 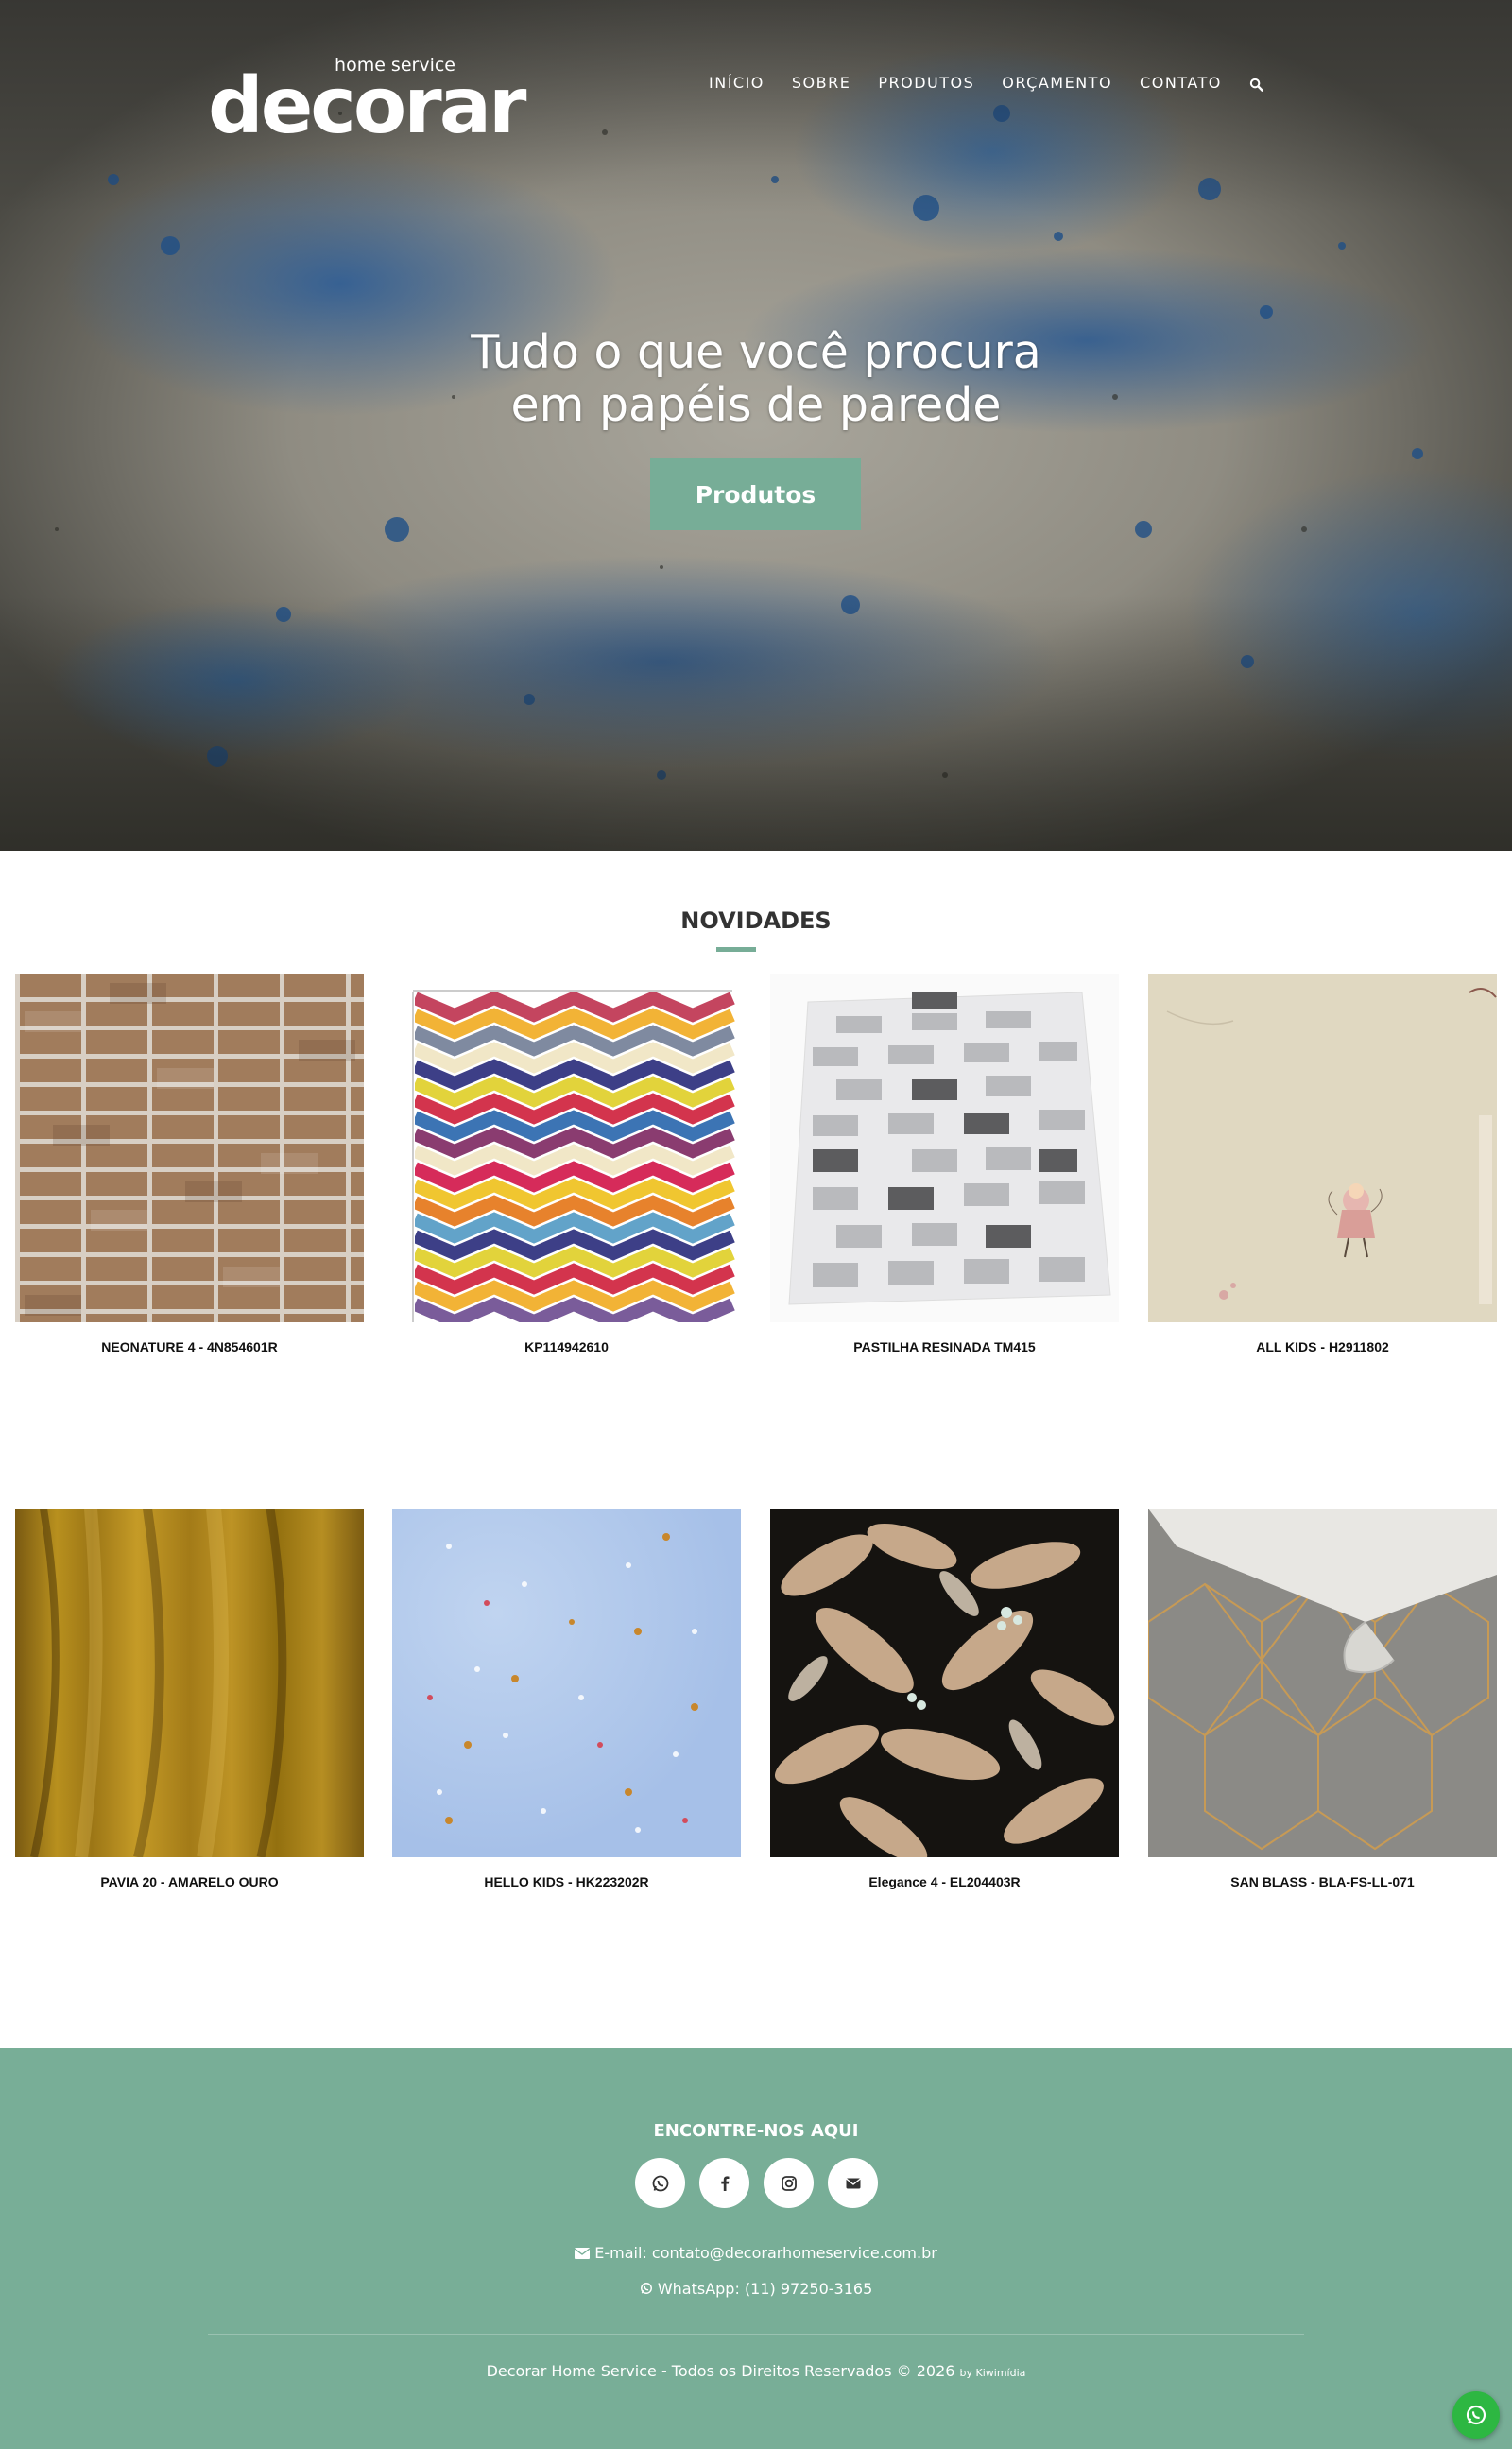 I want to click on product-card: PAVIA 20 - AMARELO OURO, so click(x=189, y=1699).